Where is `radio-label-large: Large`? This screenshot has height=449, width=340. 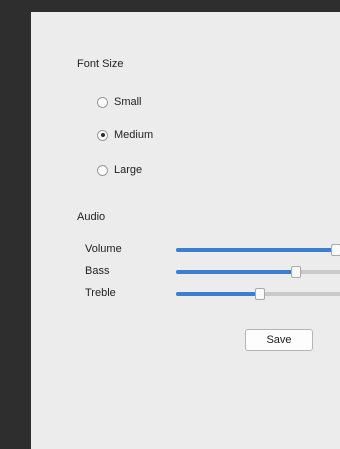 radio-label-large: Large is located at coordinates (128, 170).